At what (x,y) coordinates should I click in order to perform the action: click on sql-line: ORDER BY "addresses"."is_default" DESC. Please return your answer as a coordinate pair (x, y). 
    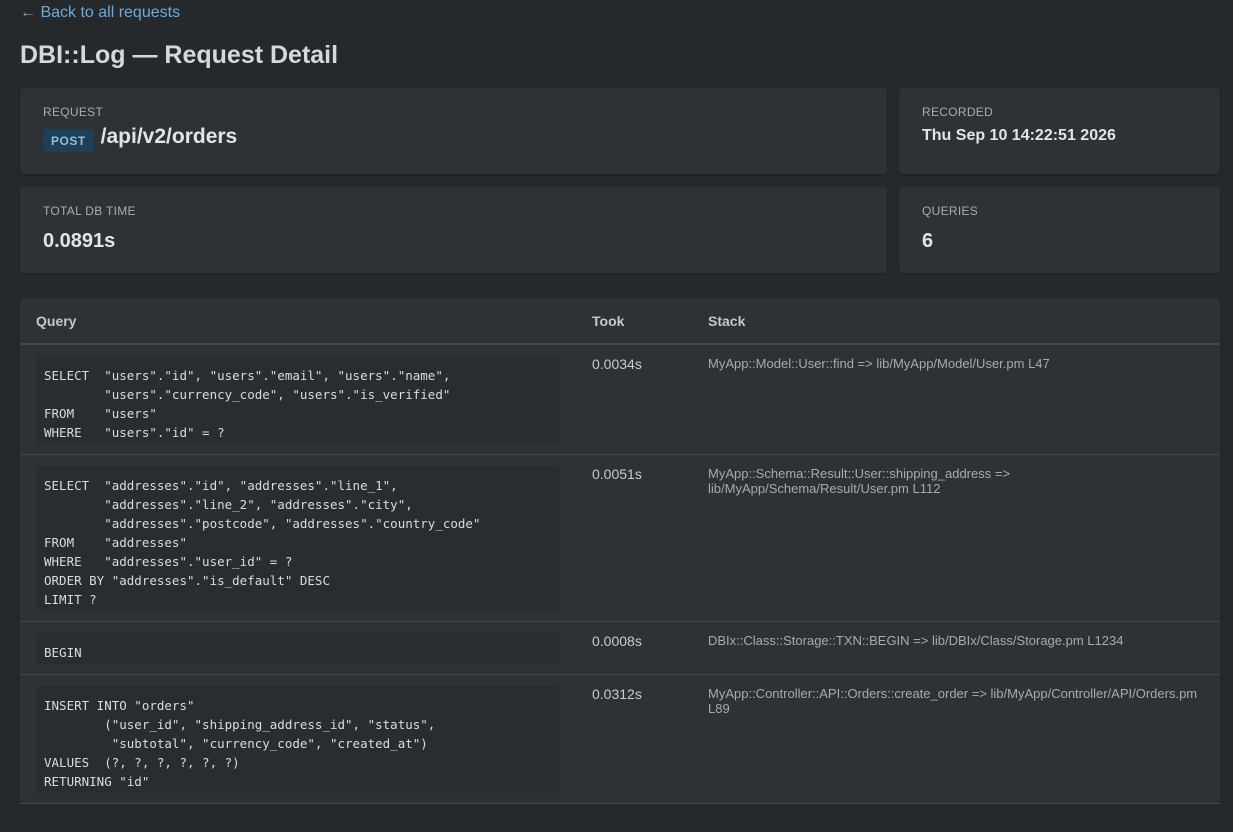
    Looking at the image, I should click on (187, 580).